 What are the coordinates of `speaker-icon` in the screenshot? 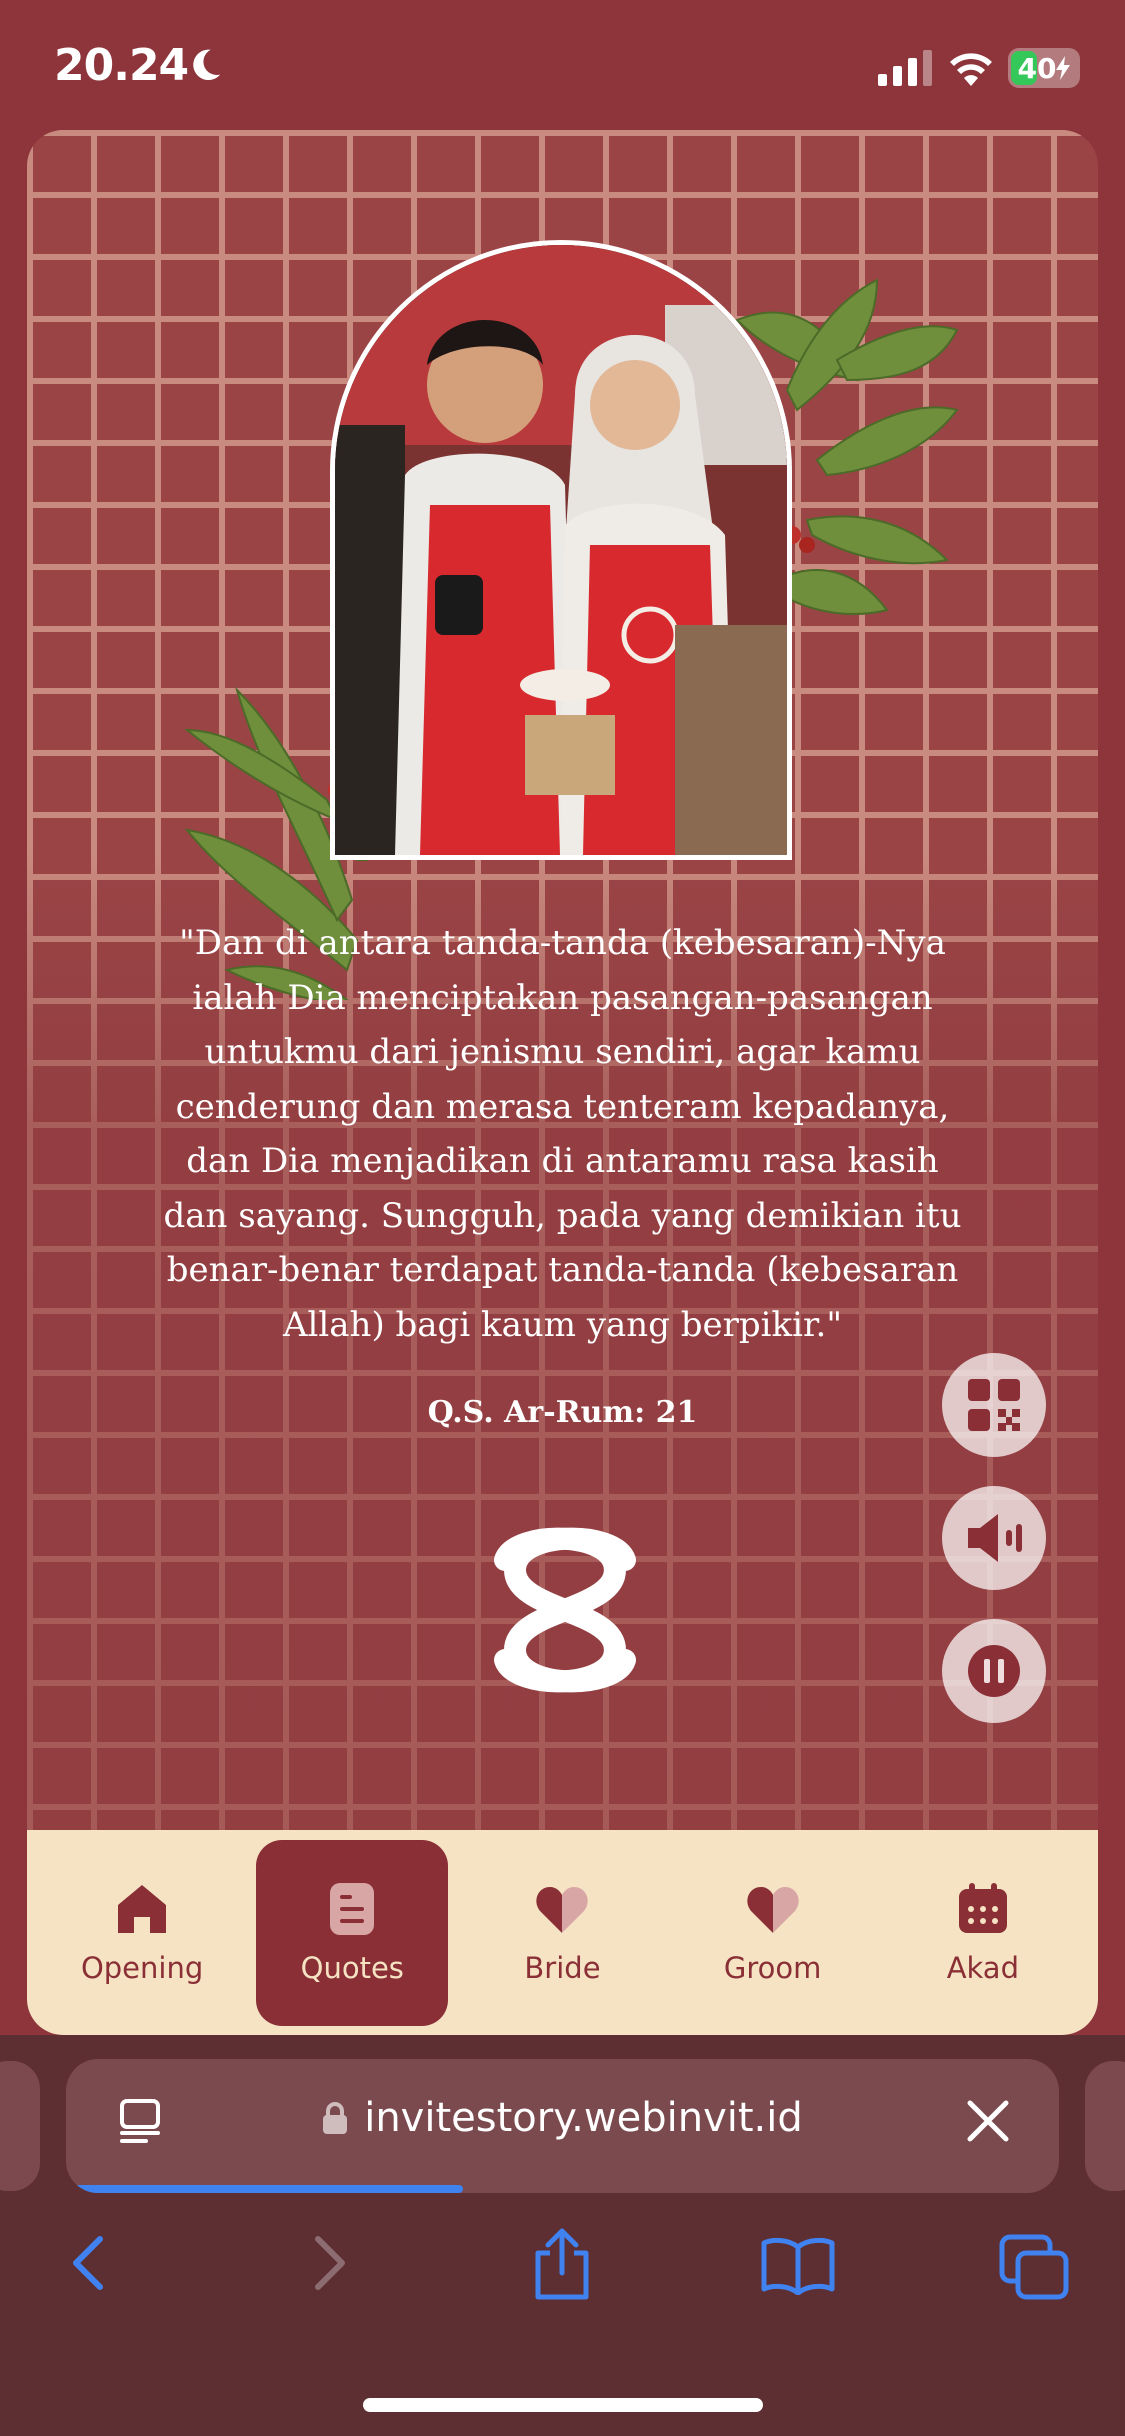 It's located at (995, 1538).